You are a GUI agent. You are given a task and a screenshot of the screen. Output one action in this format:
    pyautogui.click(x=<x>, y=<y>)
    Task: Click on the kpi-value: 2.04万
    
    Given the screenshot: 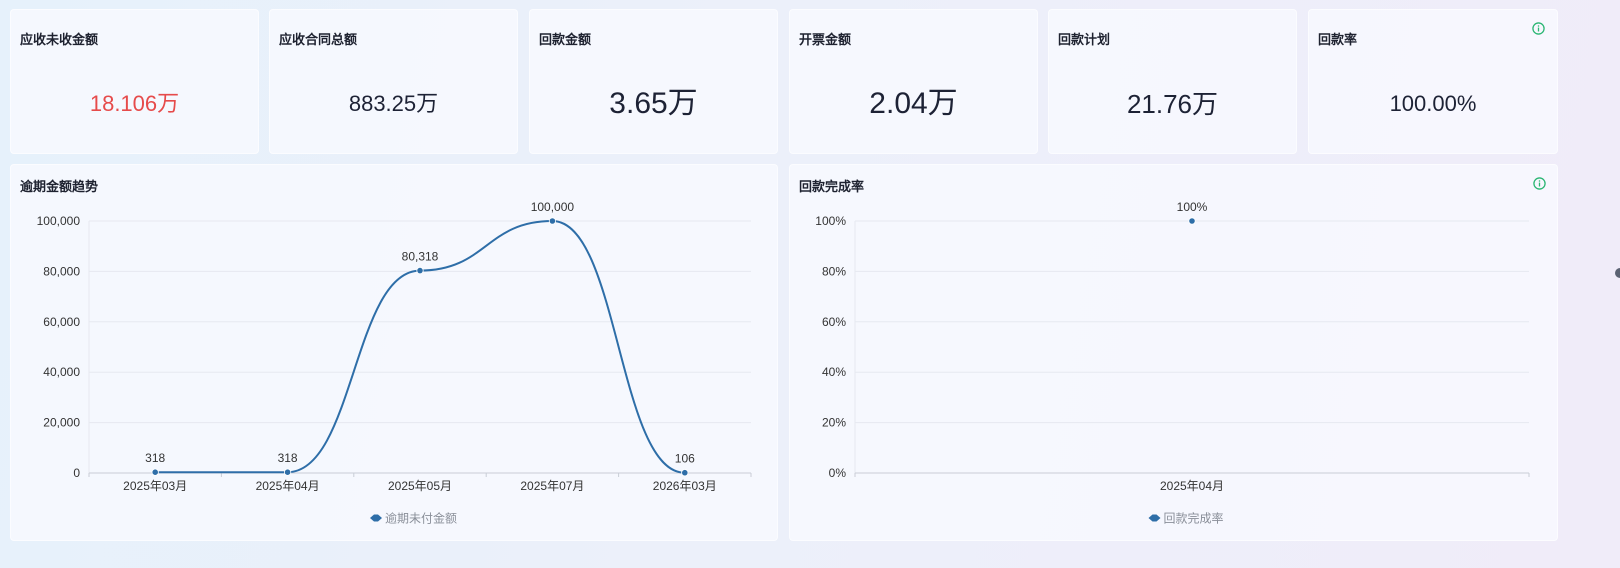 What is the action you would take?
    pyautogui.click(x=913, y=103)
    